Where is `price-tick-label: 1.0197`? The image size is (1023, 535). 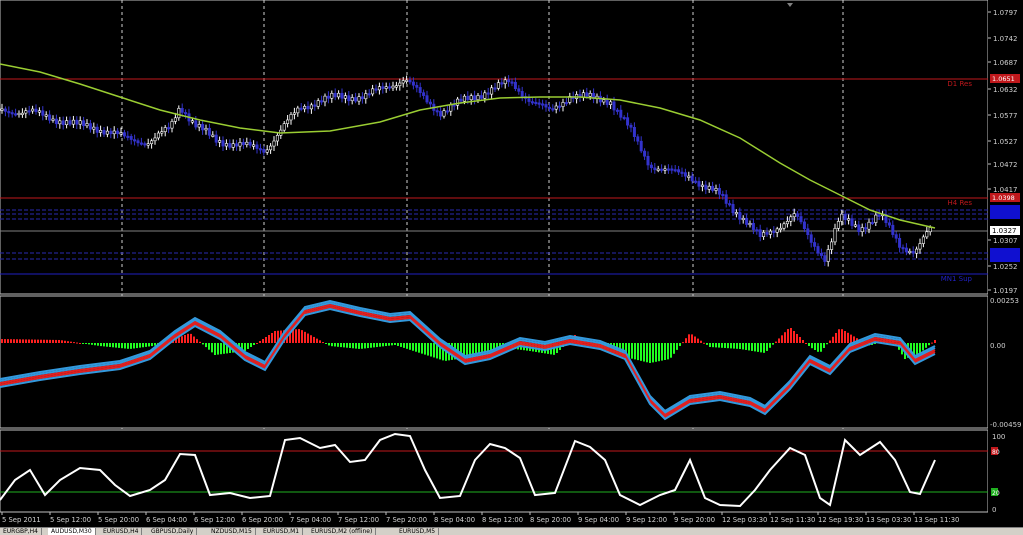
price-tick-label: 1.0197 is located at coordinates (1005, 291).